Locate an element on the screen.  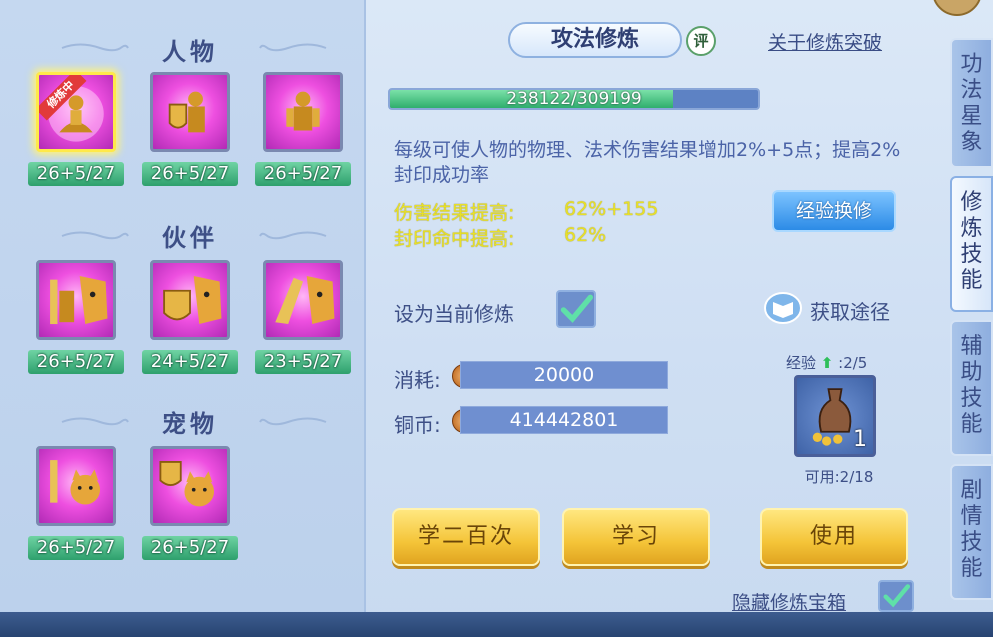
rating-icon: 评 is located at coordinates (701, 41).